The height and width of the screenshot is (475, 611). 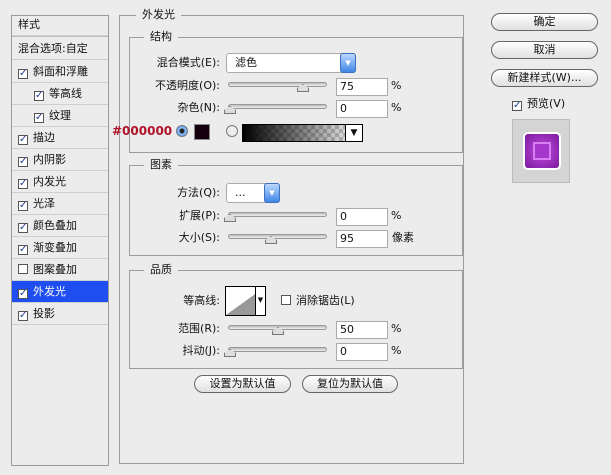 What do you see at coordinates (44, 137) in the screenshot?
I see `sidebar-item-label: 描边` at bounding box center [44, 137].